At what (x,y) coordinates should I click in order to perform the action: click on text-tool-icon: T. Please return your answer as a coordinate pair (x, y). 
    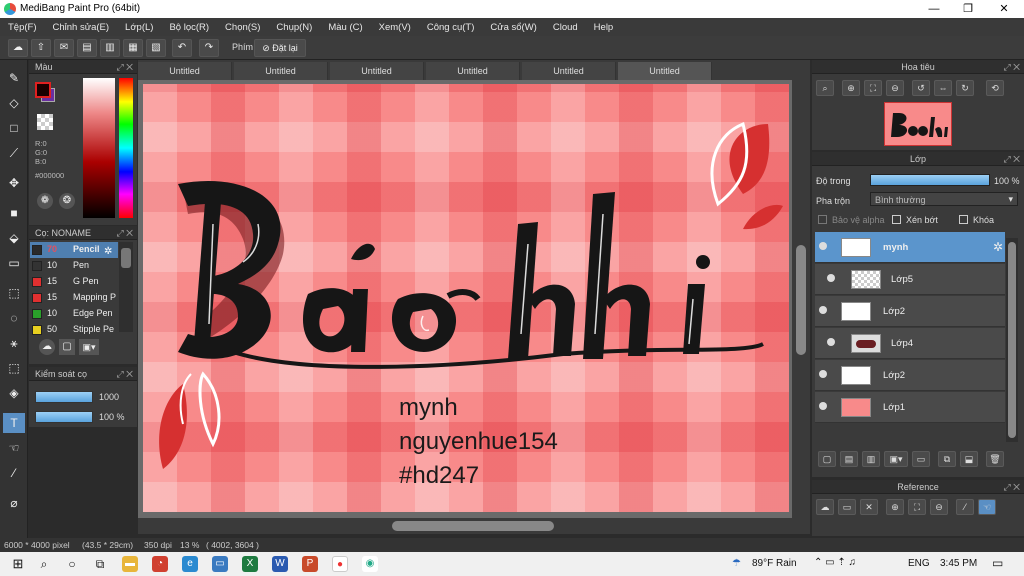
    Looking at the image, I should click on (14, 423).